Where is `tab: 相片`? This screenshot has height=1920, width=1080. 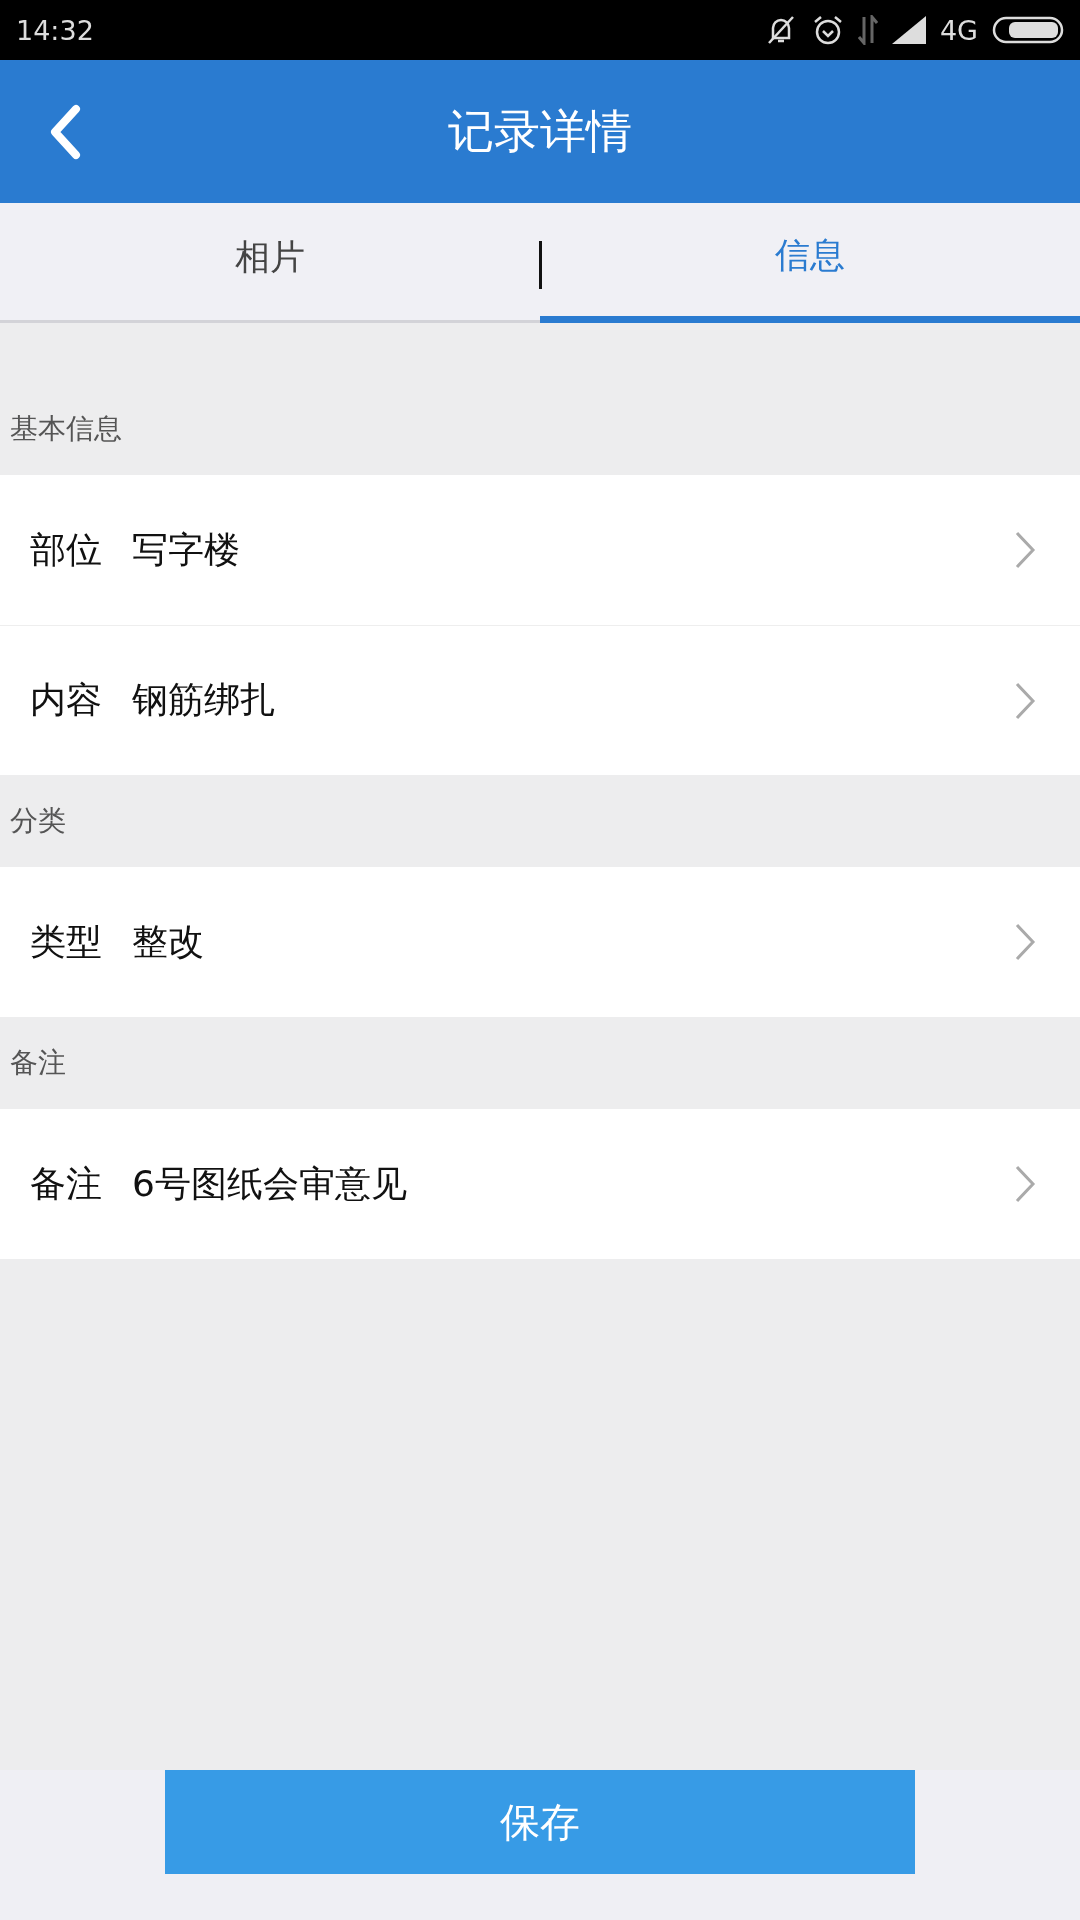
tab: 相片 is located at coordinates (270, 263).